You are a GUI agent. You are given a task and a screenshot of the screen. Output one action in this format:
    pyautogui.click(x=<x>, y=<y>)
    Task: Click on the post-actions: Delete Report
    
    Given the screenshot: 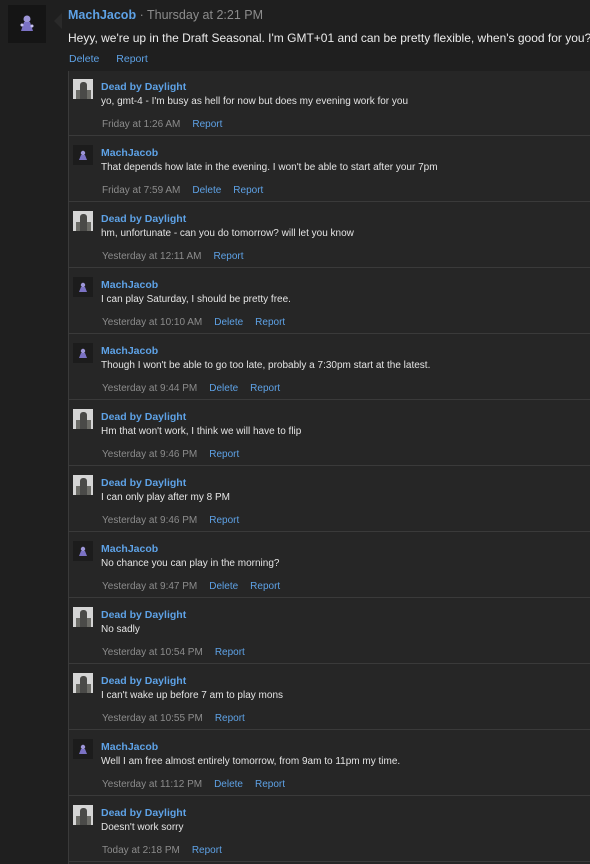 What is the action you would take?
    pyautogui.click(x=115, y=59)
    